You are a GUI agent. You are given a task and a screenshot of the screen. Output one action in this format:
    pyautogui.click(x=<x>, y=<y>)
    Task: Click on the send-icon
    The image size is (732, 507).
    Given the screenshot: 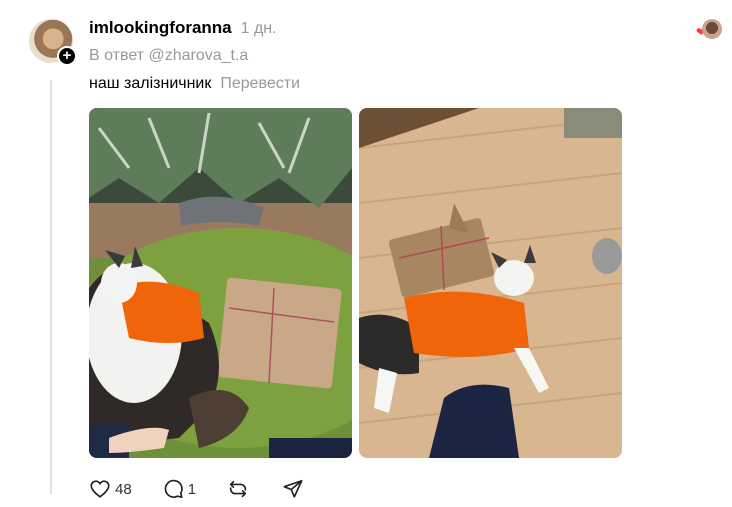 What is the action you would take?
    pyautogui.click(x=293, y=488)
    